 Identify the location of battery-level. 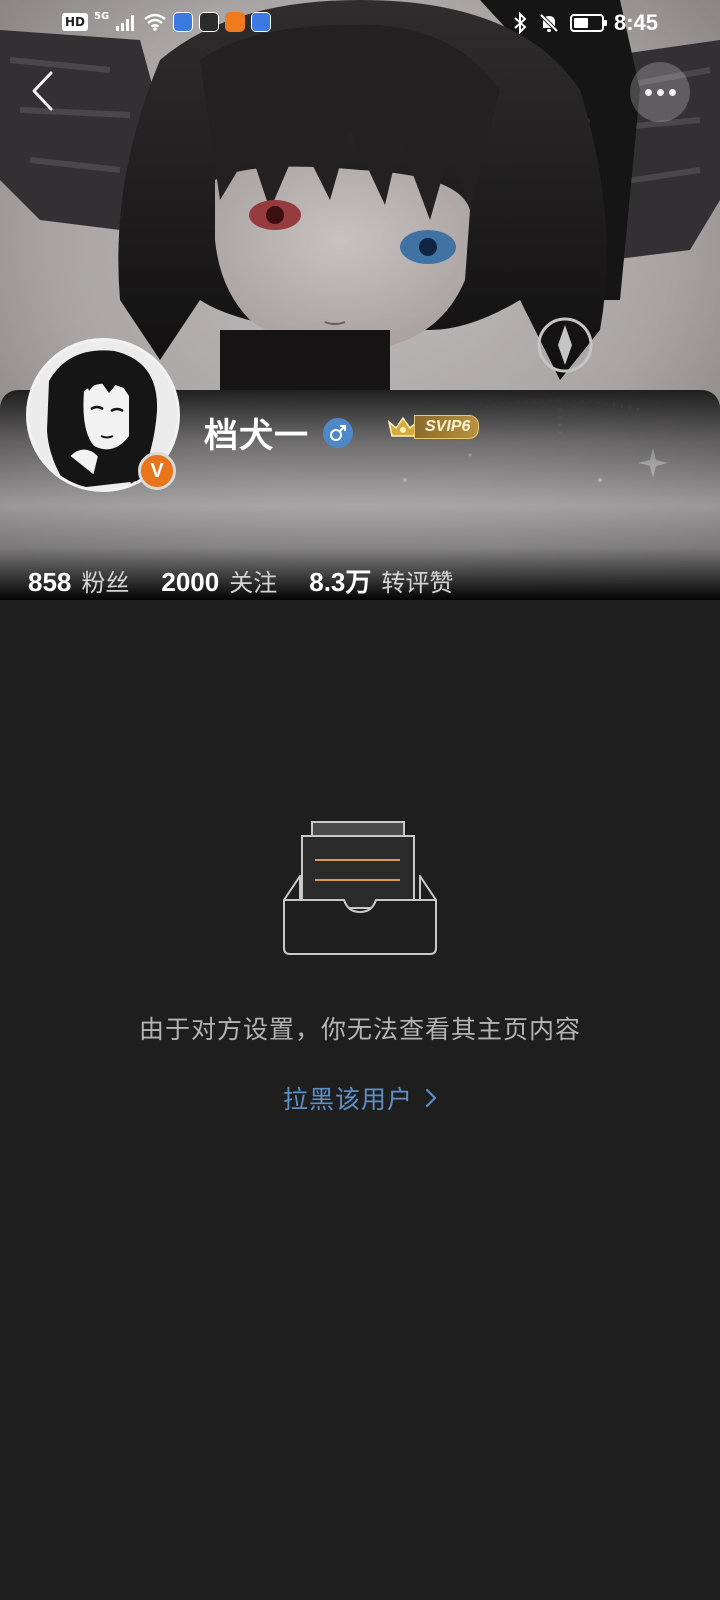
(581, 23).